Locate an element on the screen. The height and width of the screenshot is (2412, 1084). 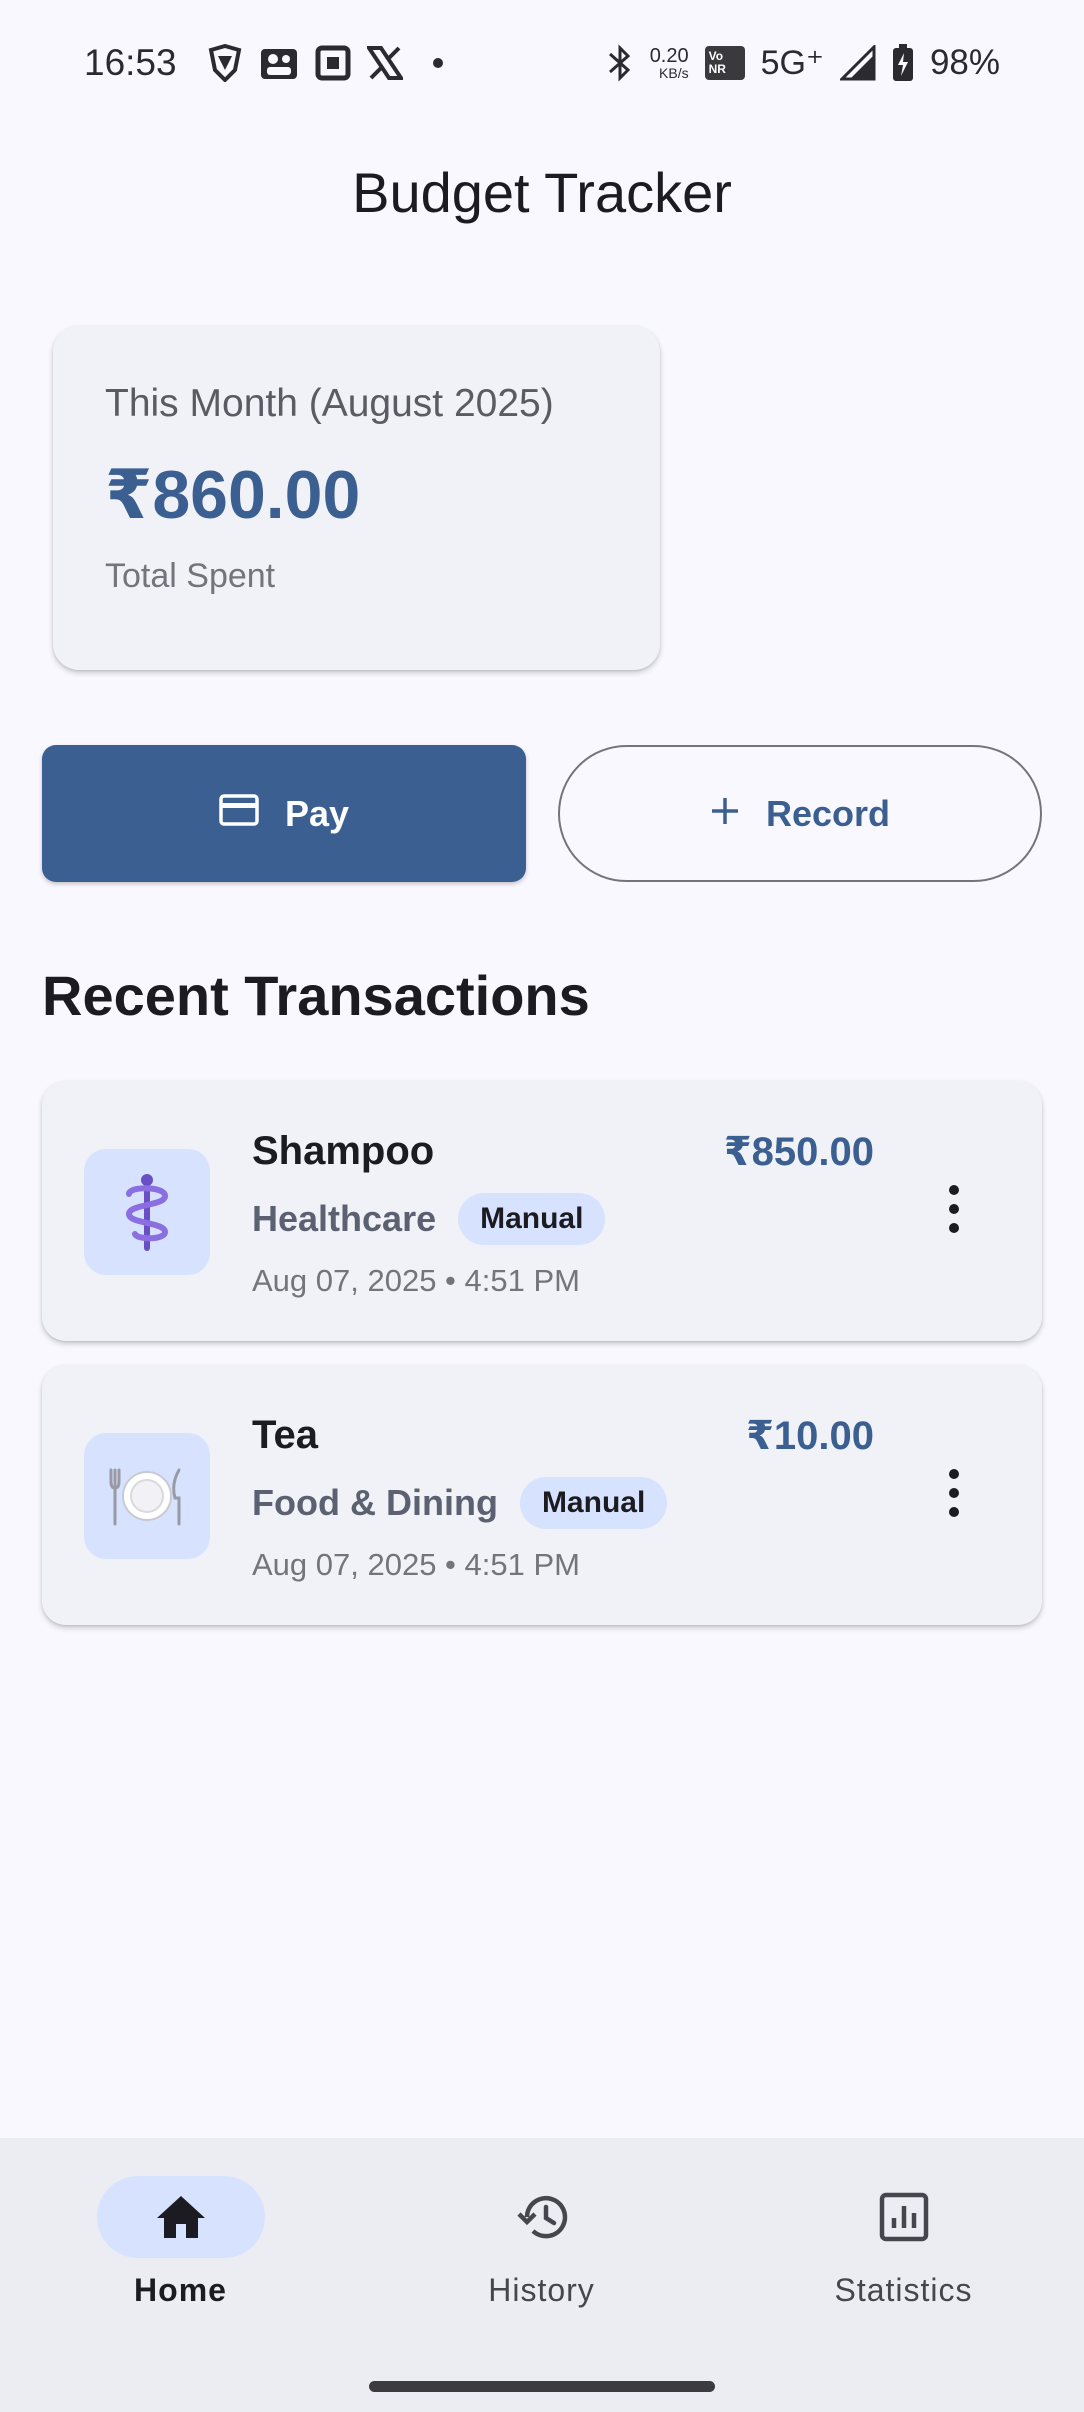
nav-label-home: Home is located at coordinates (180, 2290).